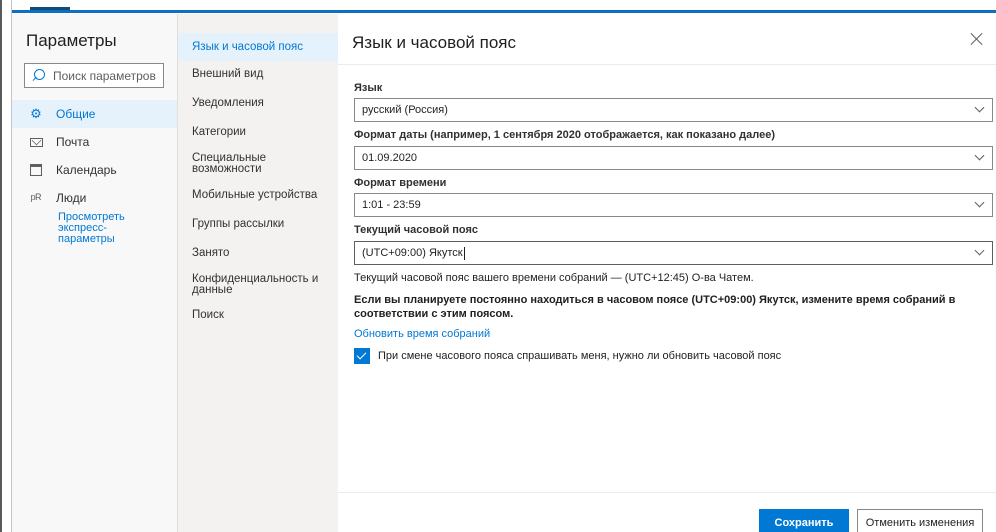 The image size is (996, 532). Describe the element at coordinates (71, 40) in the screenshot. I see `settings-title: Параметры` at that location.